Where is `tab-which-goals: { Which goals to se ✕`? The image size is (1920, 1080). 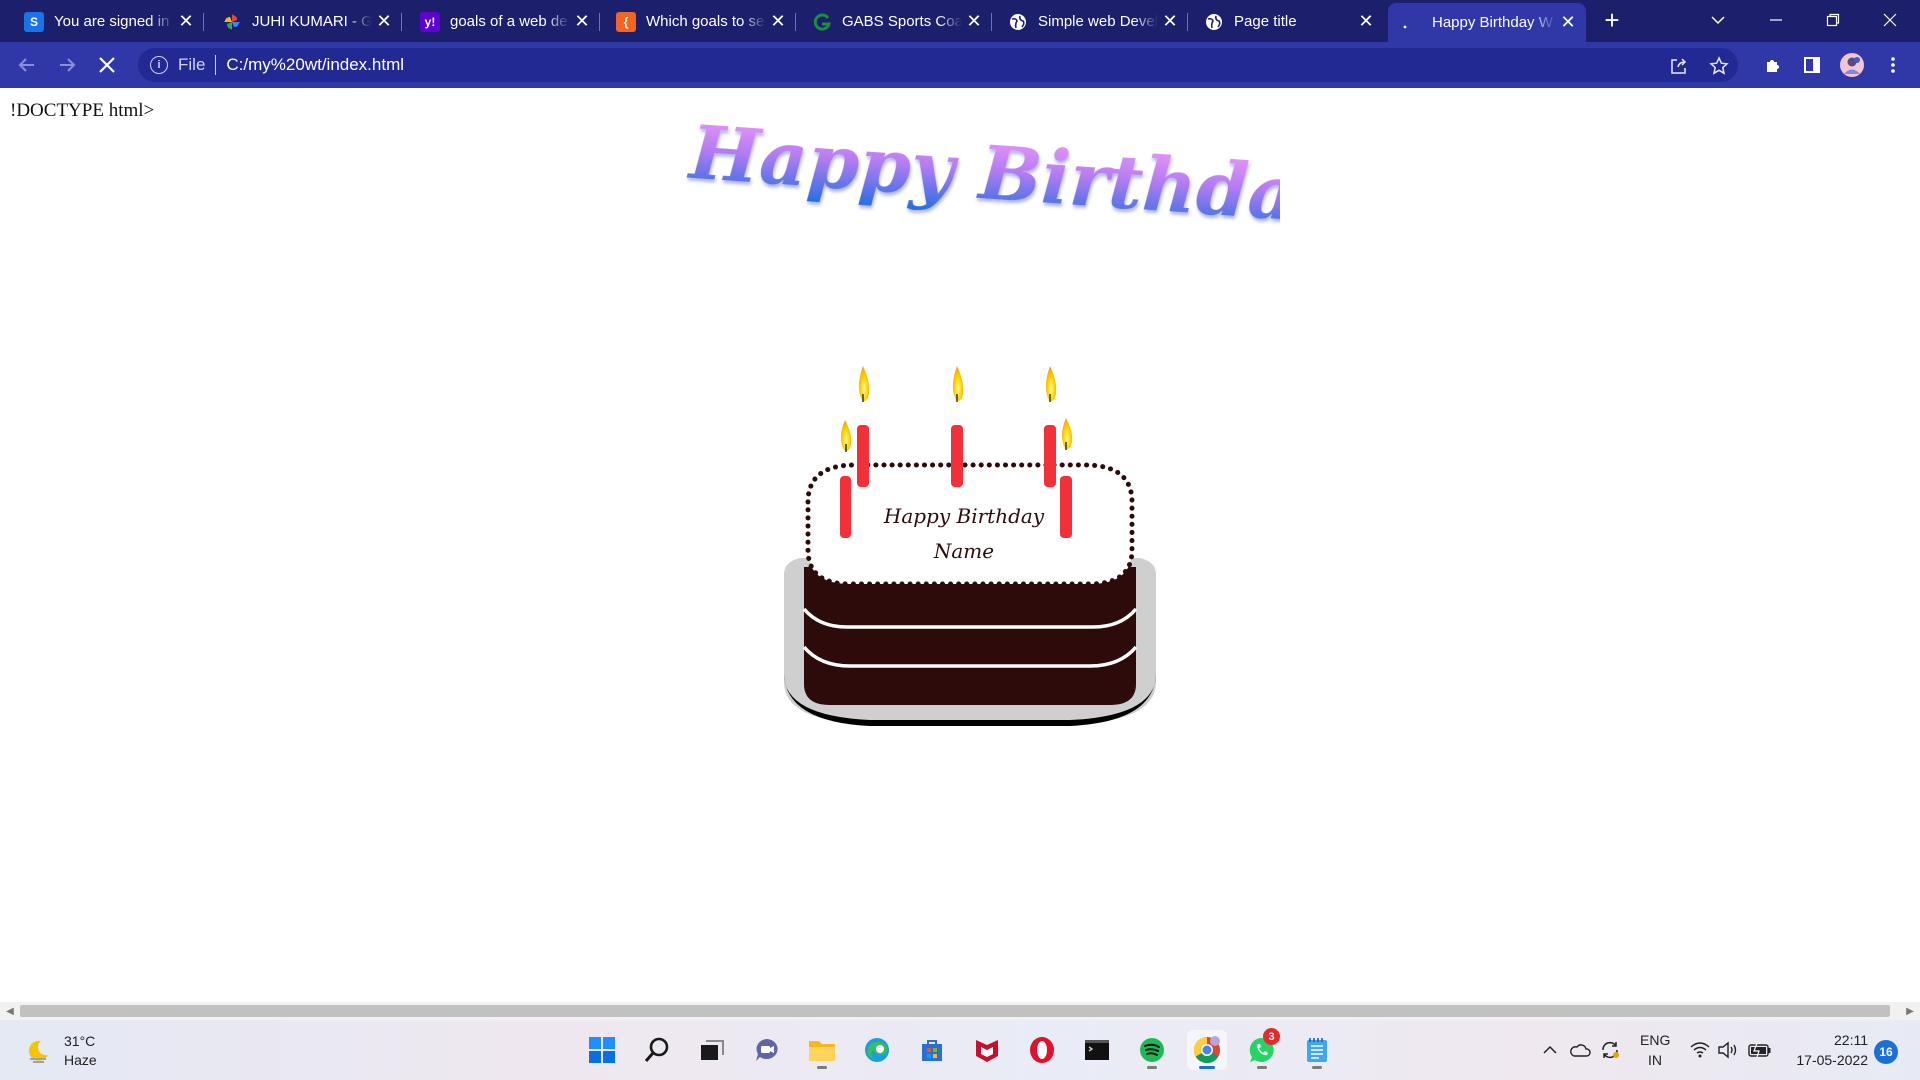 tab-which-goals: { Which goals to se ✕ is located at coordinates (701, 21).